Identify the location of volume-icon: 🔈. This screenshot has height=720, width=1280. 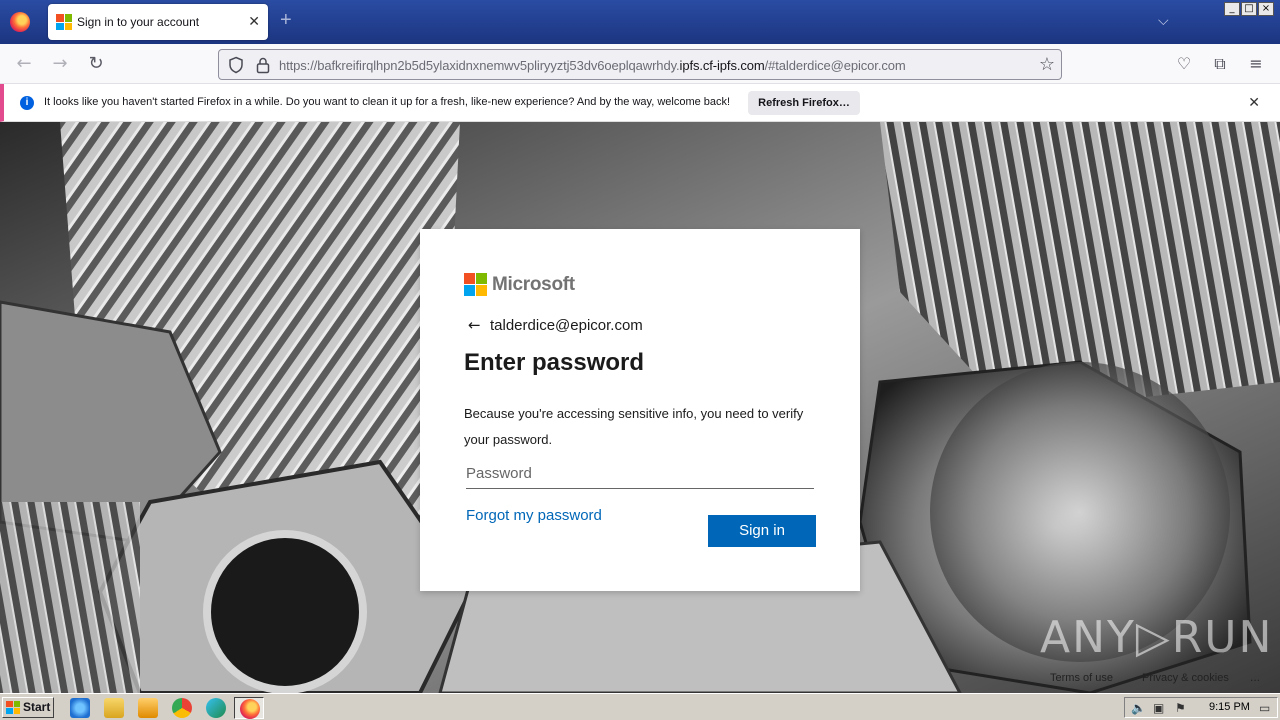
(1138, 708).